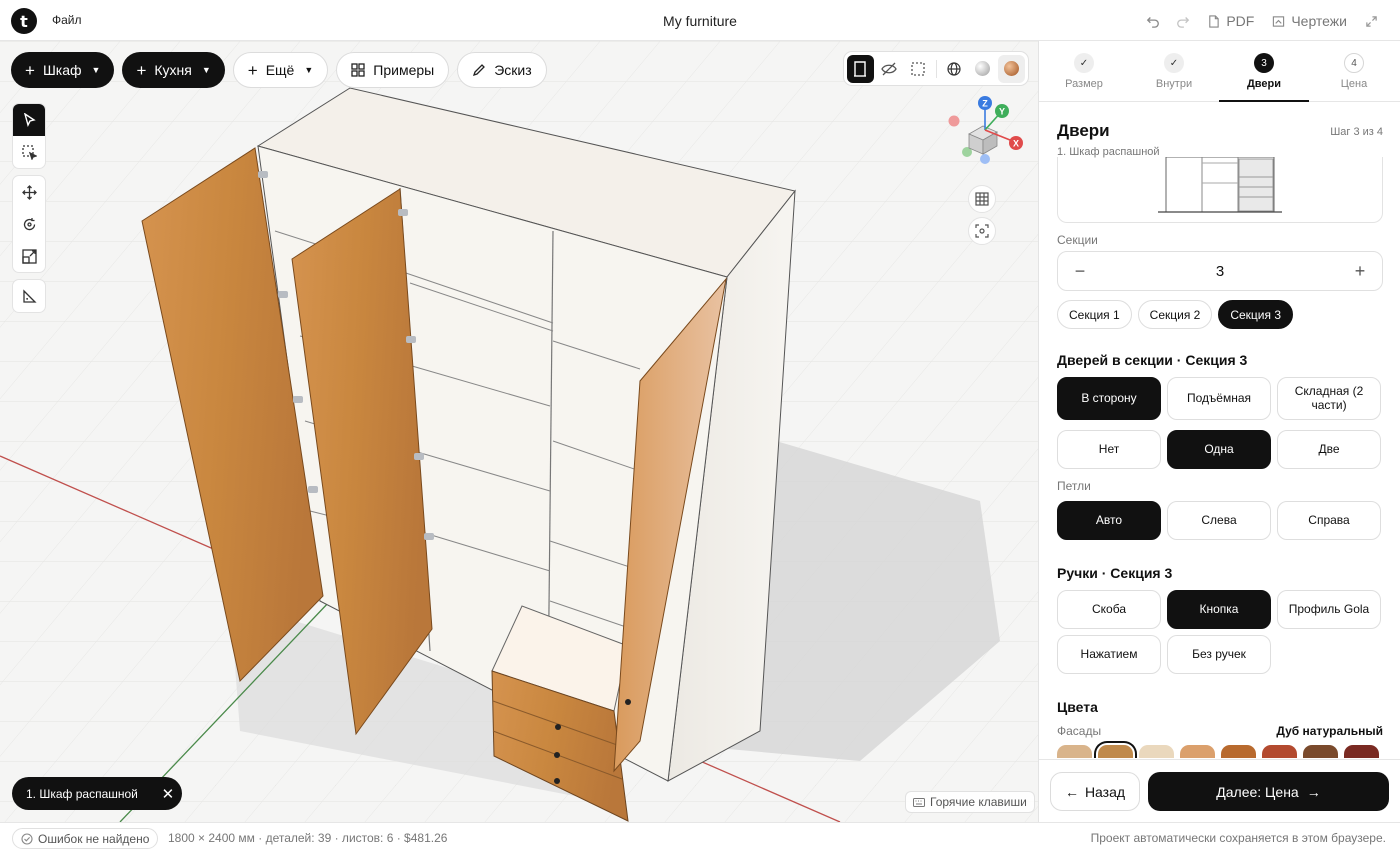 The width and height of the screenshot is (1400, 853). I want to click on ruler-icon, so click(29, 296).